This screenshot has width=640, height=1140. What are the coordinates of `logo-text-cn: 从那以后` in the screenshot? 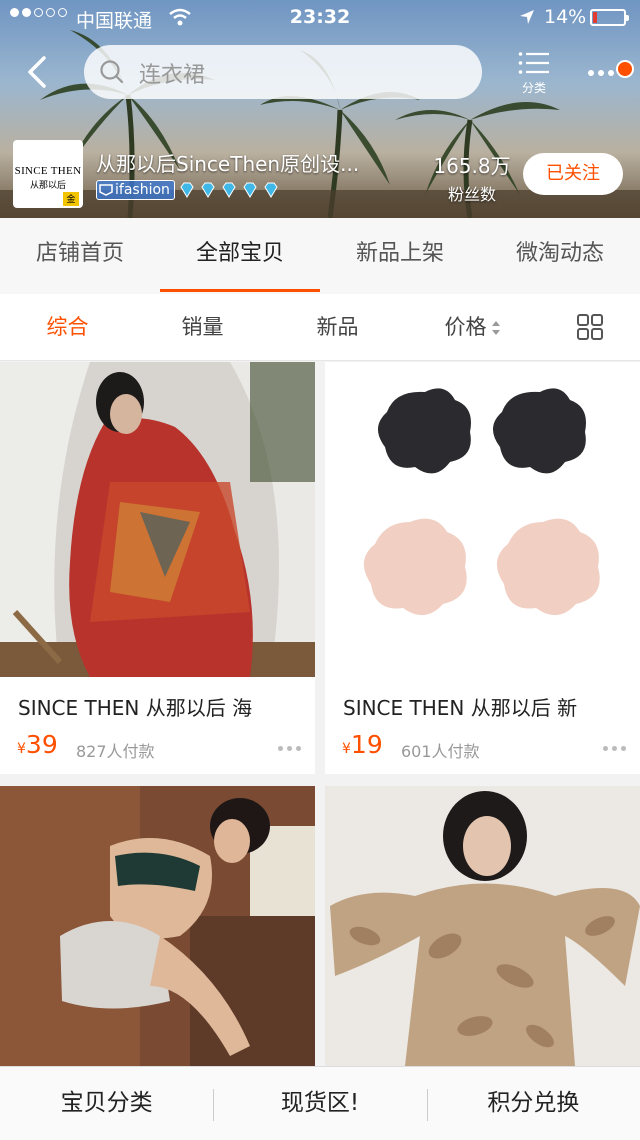 It's located at (47, 185).